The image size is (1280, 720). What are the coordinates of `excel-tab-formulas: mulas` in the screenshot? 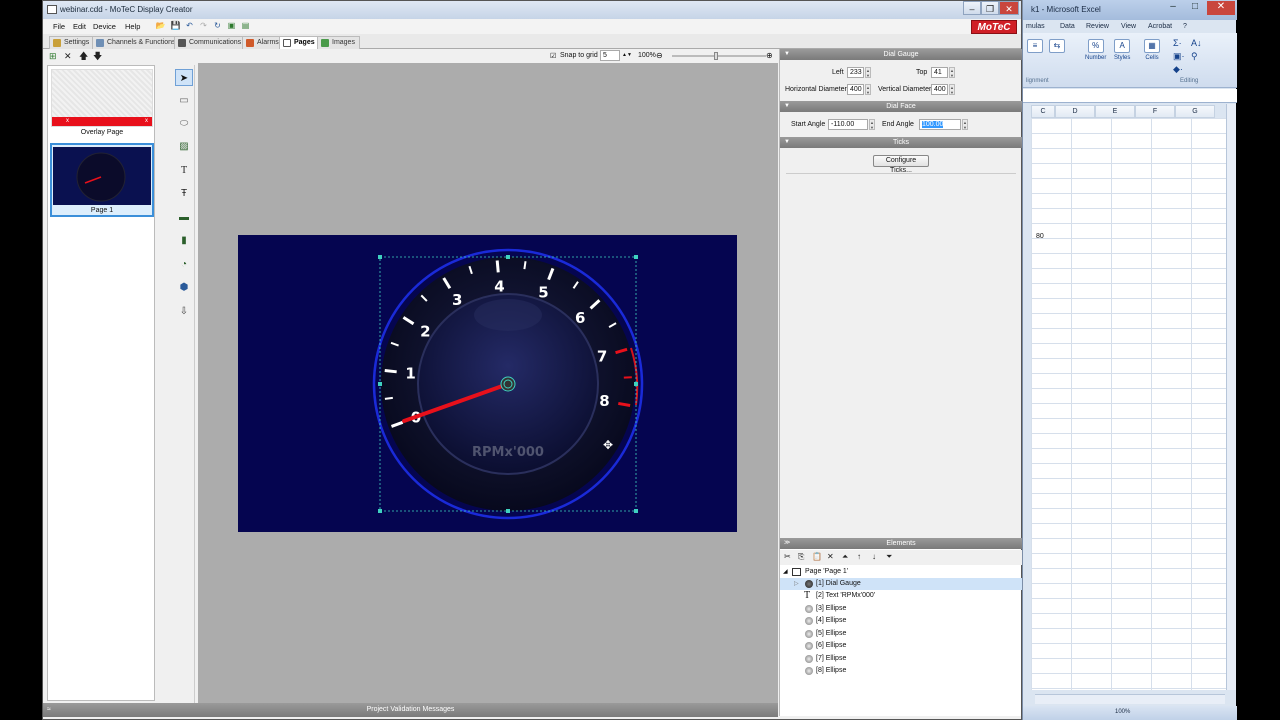 It's located at (1035, 26).